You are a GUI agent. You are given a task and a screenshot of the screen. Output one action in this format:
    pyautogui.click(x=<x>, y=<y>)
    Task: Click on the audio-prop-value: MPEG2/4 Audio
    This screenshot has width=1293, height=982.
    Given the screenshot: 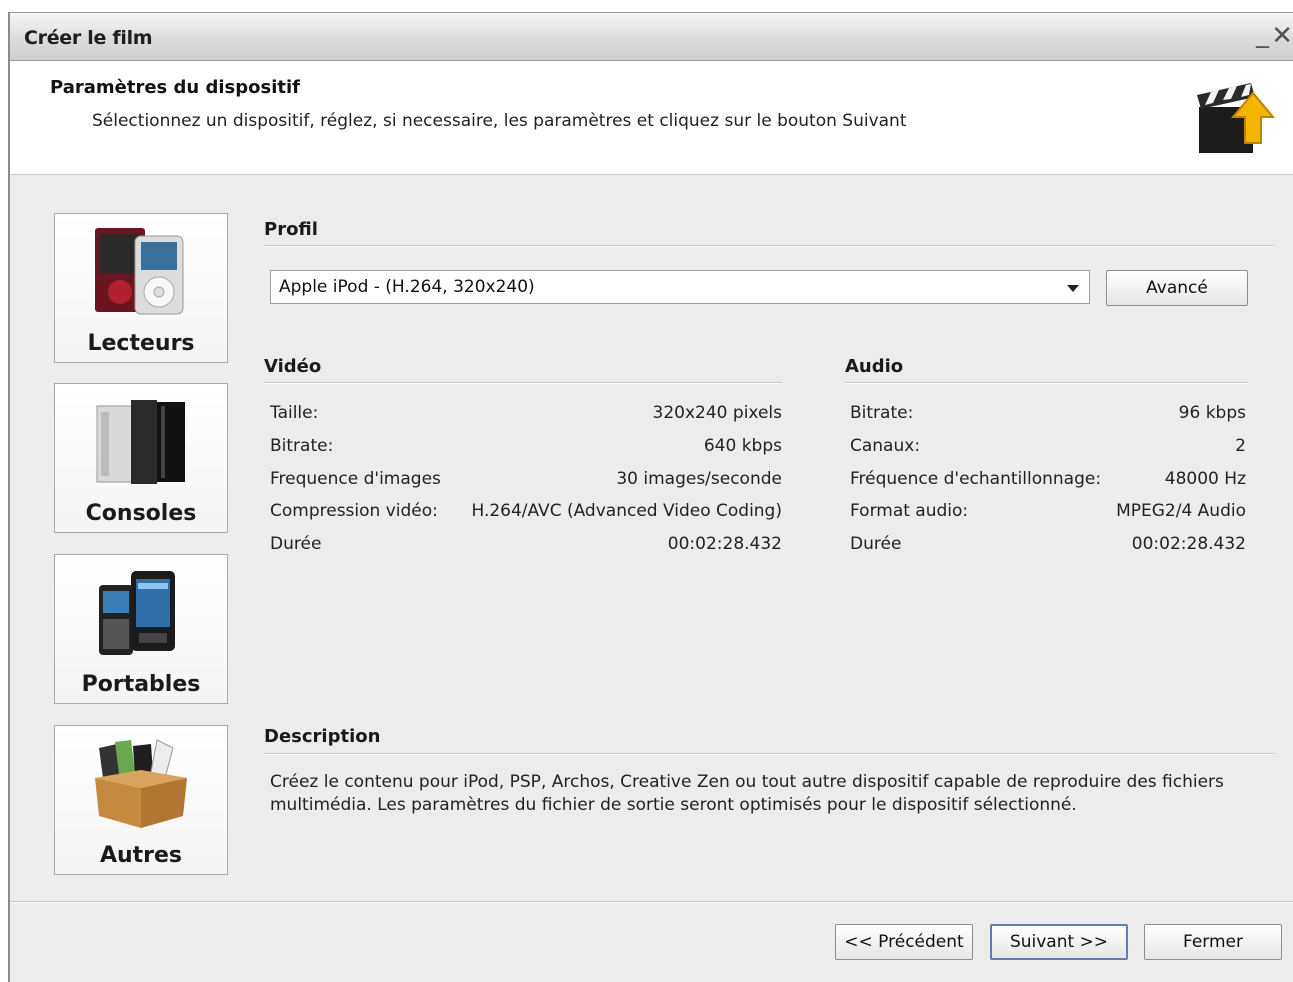 What is the action you would take?
    pyautogui.click(x=1181, y=511)
    